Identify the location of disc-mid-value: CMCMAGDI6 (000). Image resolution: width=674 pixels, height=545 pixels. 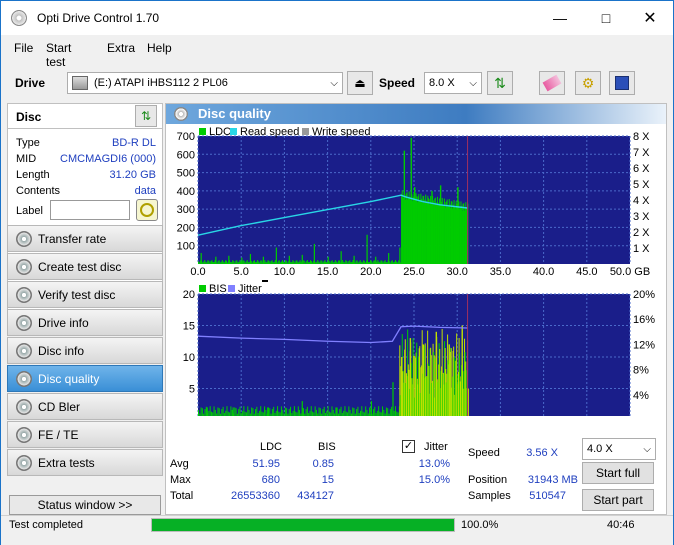
(108, 159).